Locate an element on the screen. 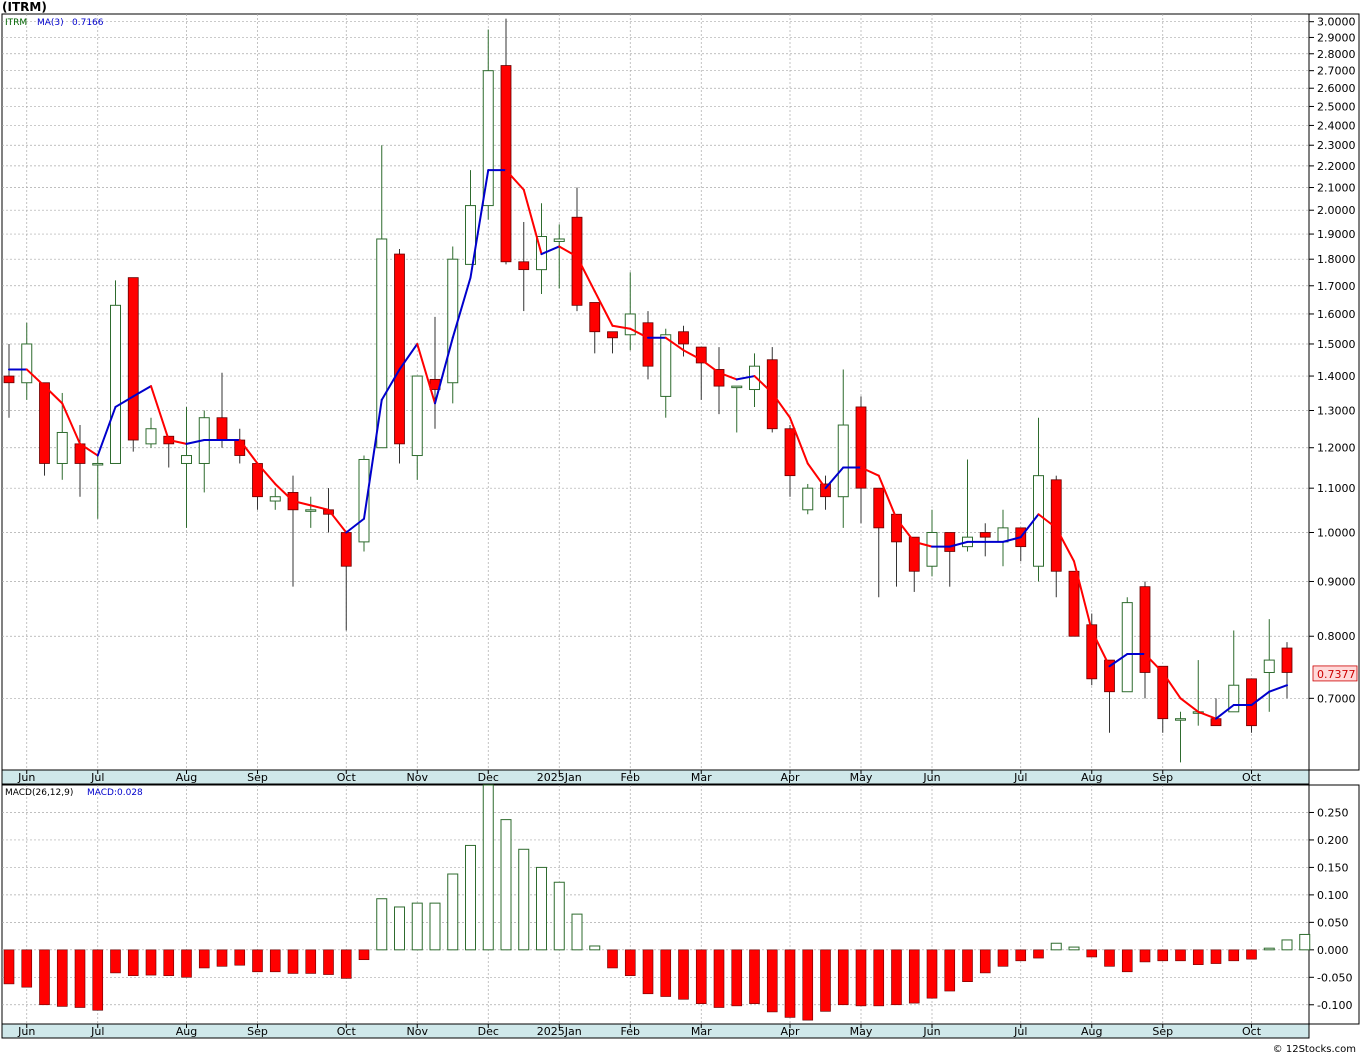  macd-tick-label: 0.050 is located at coordinates (1333, 922).